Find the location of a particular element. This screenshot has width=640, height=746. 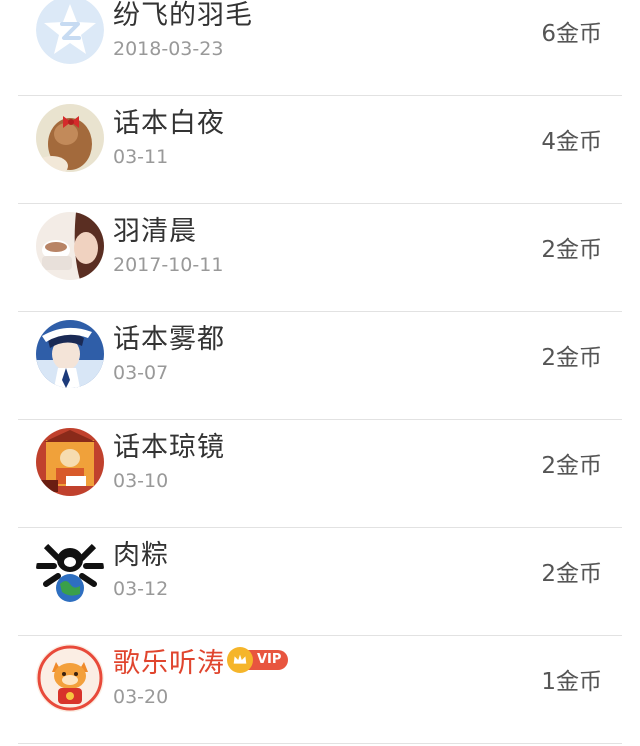

user-name: 话本白夜 is located at coordinates (169, 123).